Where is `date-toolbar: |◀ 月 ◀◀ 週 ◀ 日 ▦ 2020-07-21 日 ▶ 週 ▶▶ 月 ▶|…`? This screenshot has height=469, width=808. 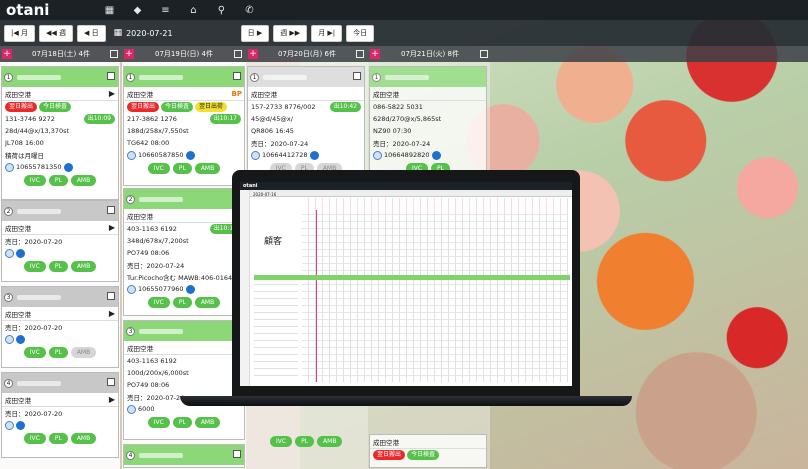 date-toolbar: |◀ 月 ◀◀ 週 ◀ 日 ▦ 2020-07-21 日 ▶ 週 ▶▶ 月 ▶|… is located at coordinates (404, 33).